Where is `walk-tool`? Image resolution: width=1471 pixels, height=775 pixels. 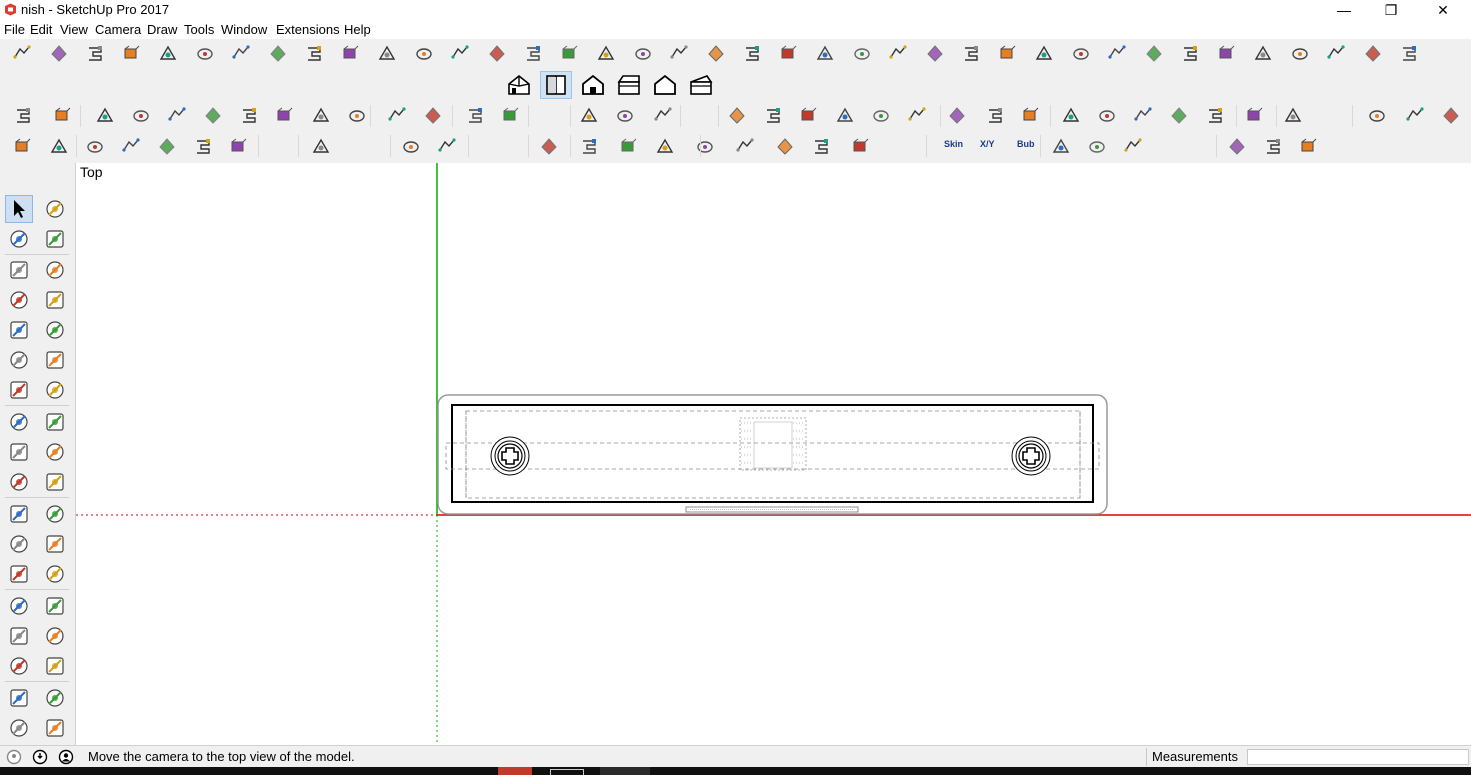 walk-tool is located at coordinates (19, 728).